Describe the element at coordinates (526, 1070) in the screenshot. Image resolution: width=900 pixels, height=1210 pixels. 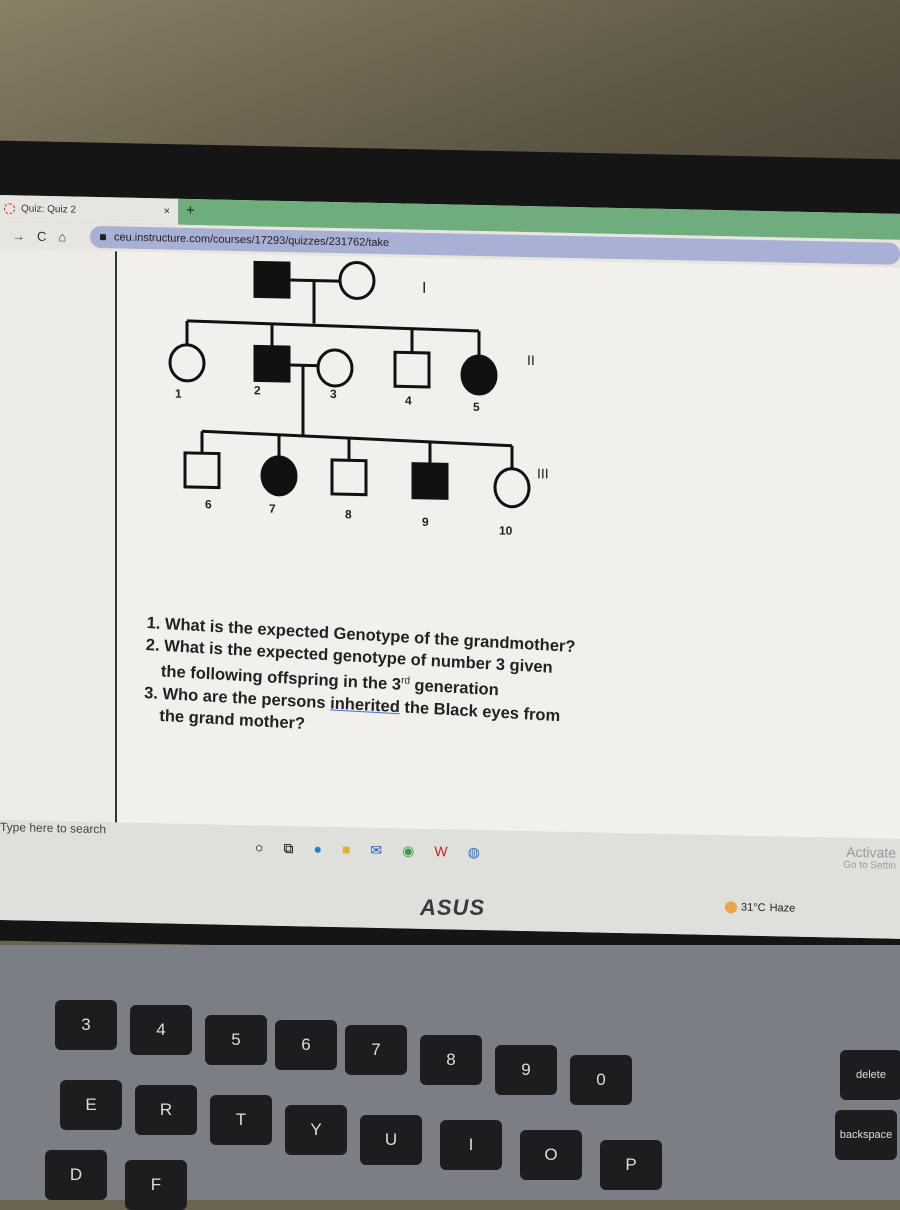
I see `key-9: 9` at that location.